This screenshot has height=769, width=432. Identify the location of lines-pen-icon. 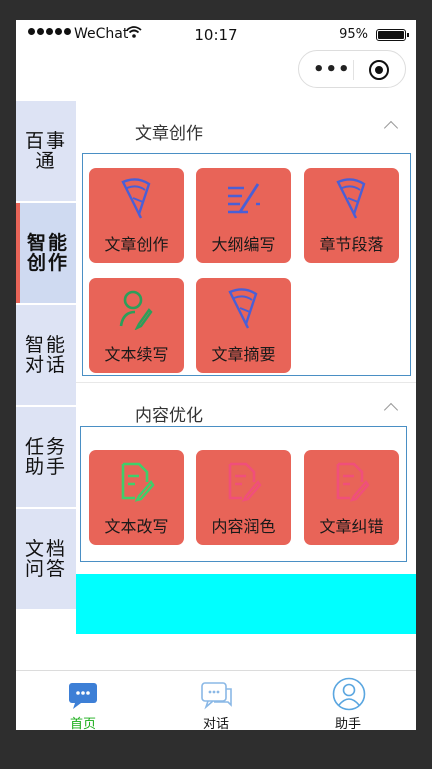
(244, 198).